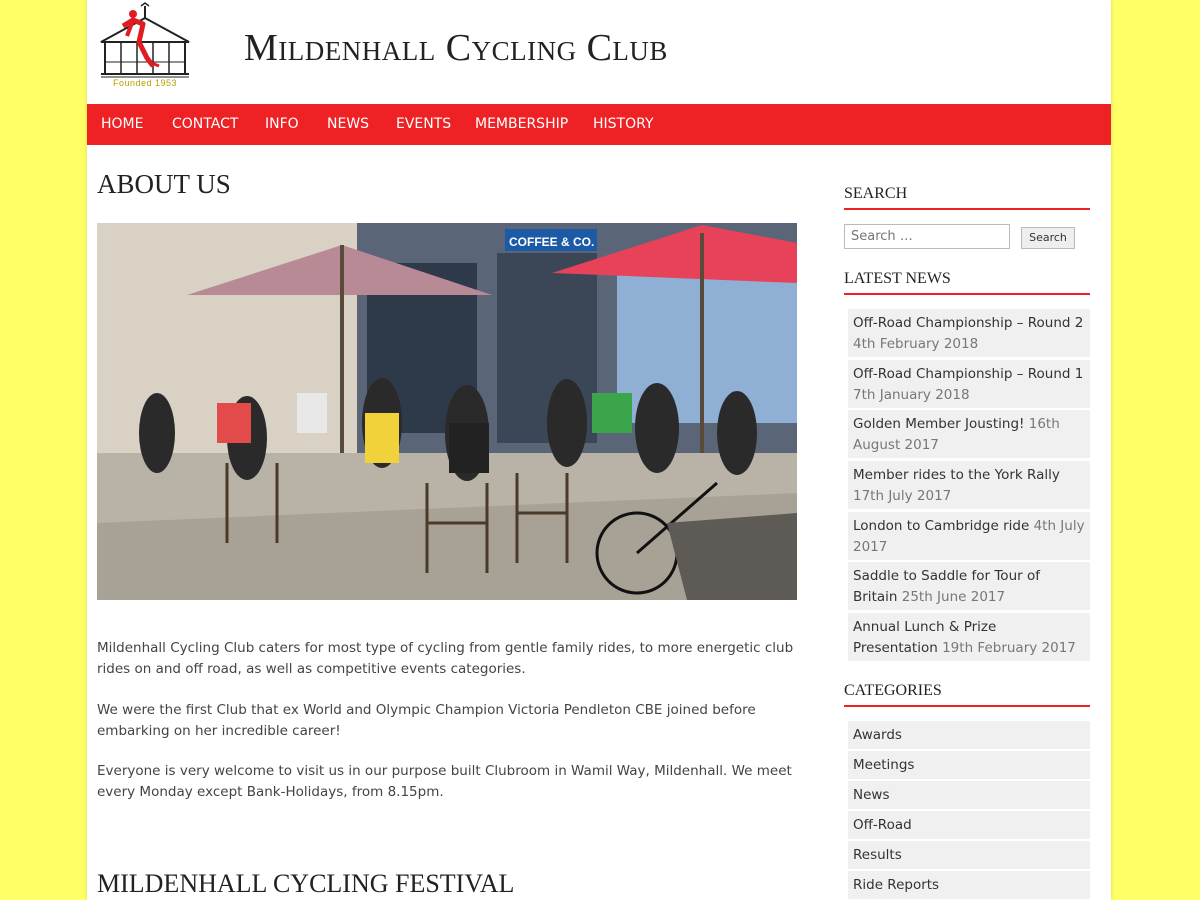 This screenshot has width=1200, height=900. I want to click on categories-title: CATEGORIES, so click(967, 694).